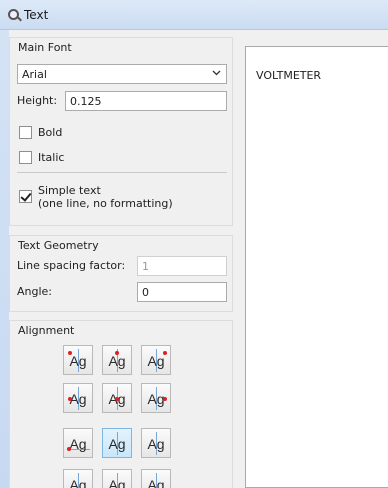 The image size is (388, 488). What do you see at coordinates (45, 47) in the screenshot?
I see `main-font-group-title: Main Font` at bounding box center [45, 47].